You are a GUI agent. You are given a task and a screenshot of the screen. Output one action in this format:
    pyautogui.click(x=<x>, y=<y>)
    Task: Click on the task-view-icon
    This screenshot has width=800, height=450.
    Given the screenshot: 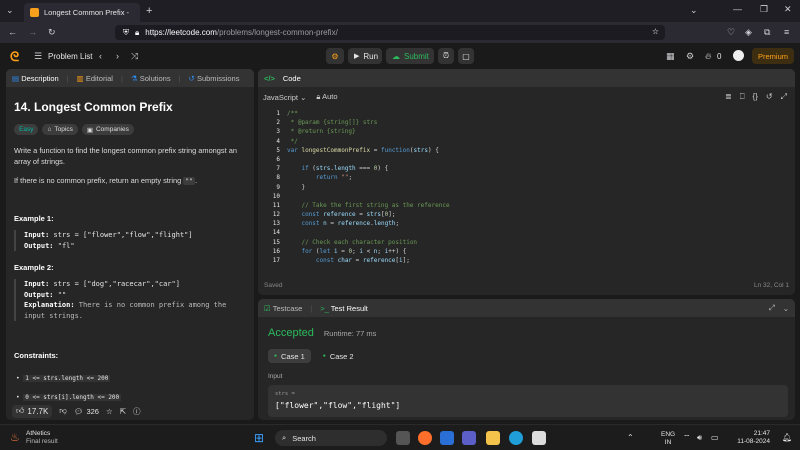 What is the action you would take?
    pyautogui.click(x=403, y=438)
    